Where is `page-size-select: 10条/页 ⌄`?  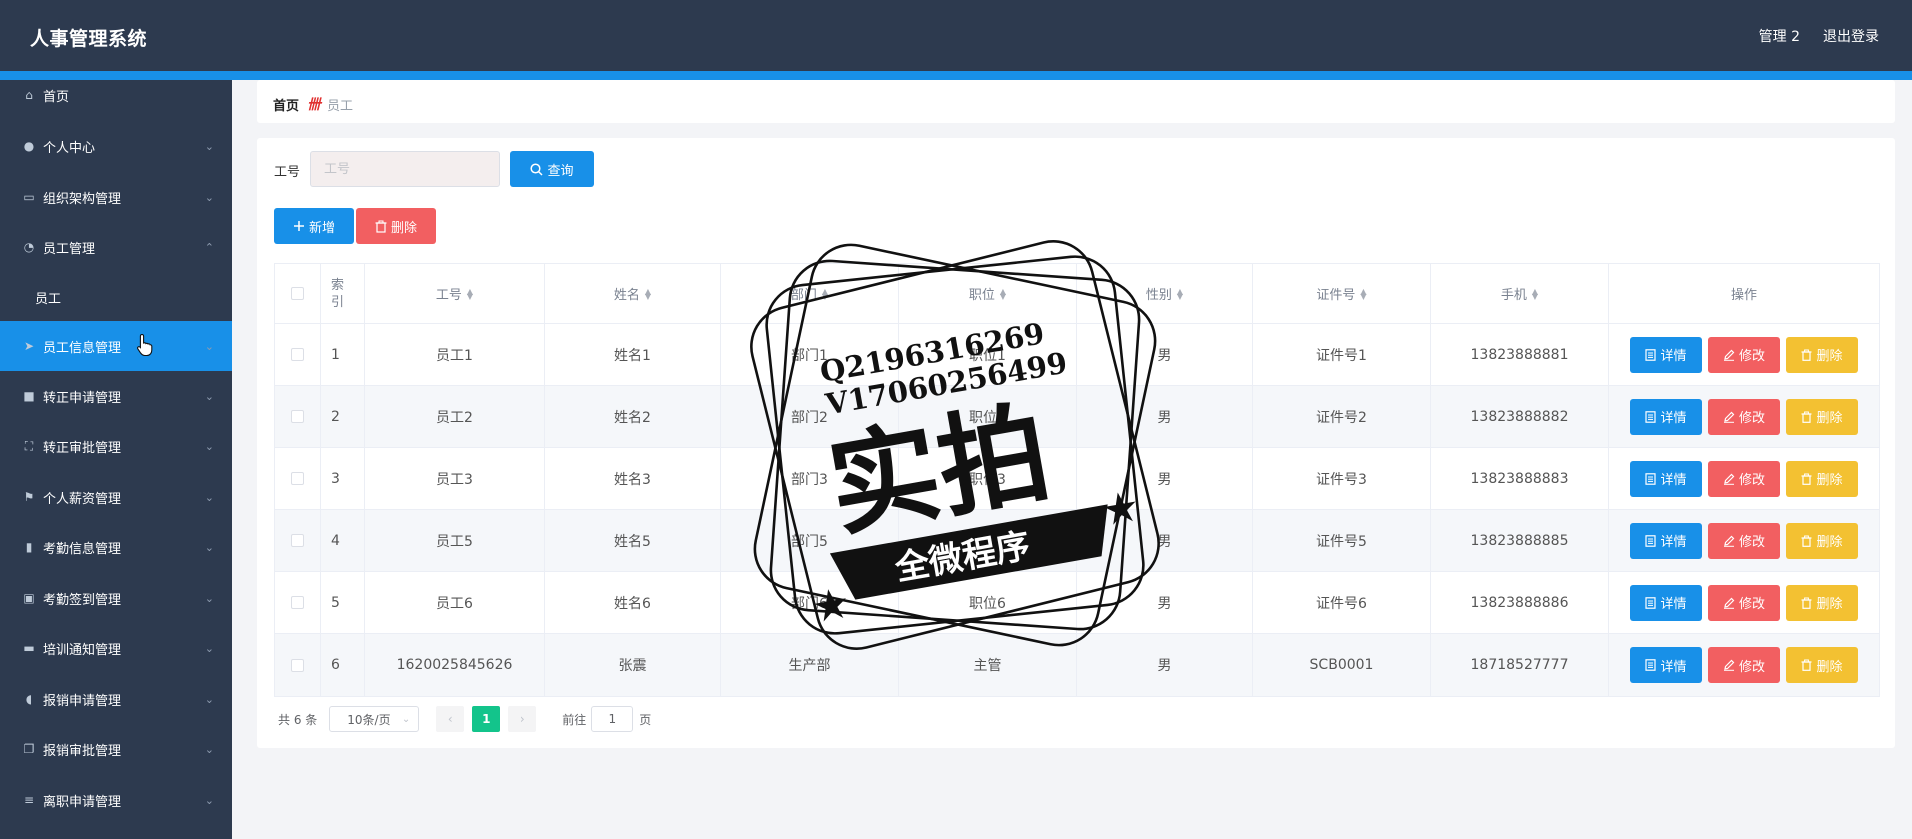
page-size-select: 10条/页 ⌄ is located at coordinates (374, 719).